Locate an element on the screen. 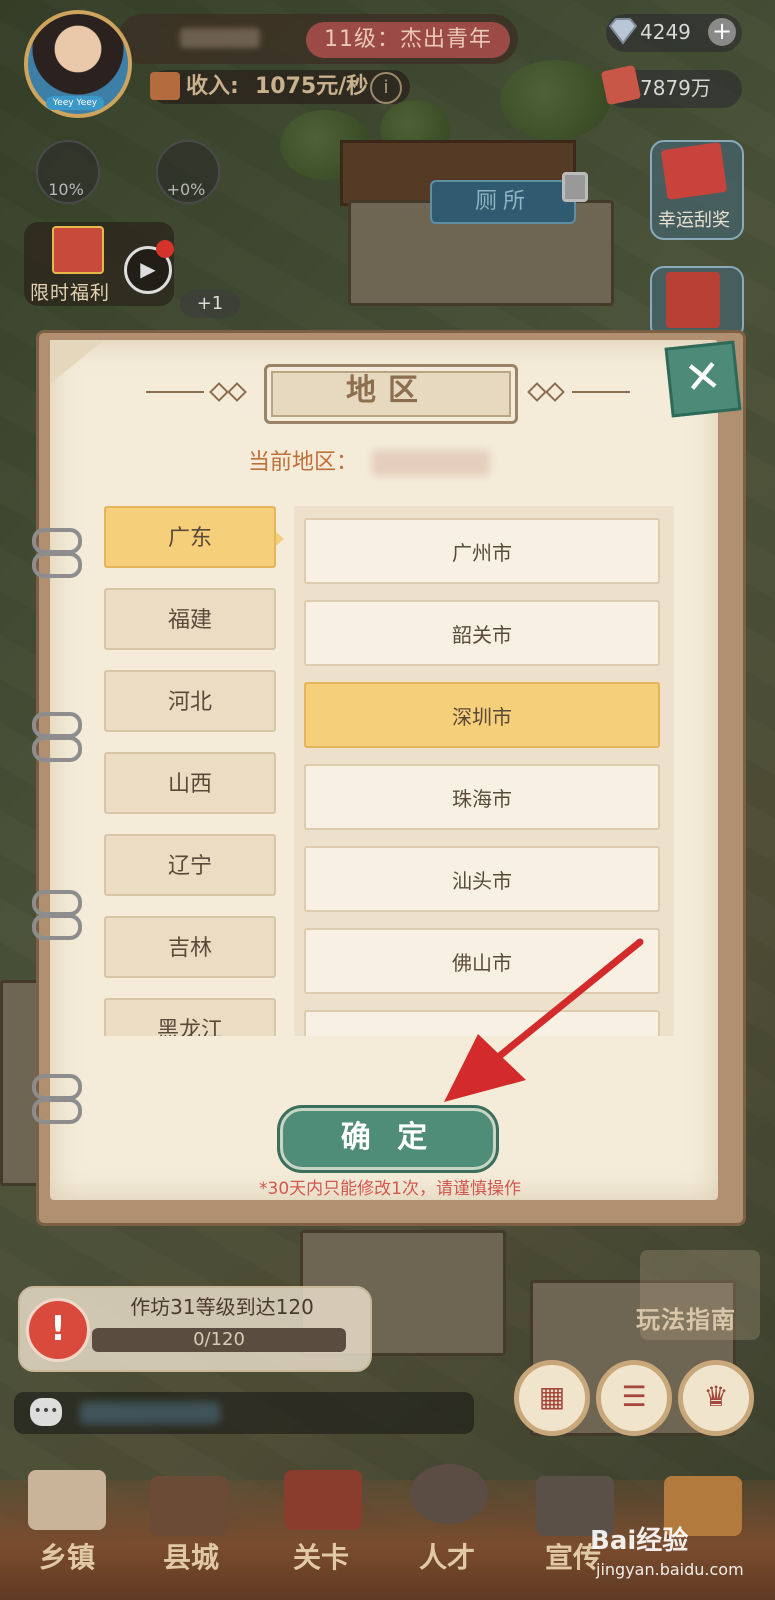 The width and height of the screenshot is (775, 1600). cash-value: 7879万 is located at coordinates (675, 88).